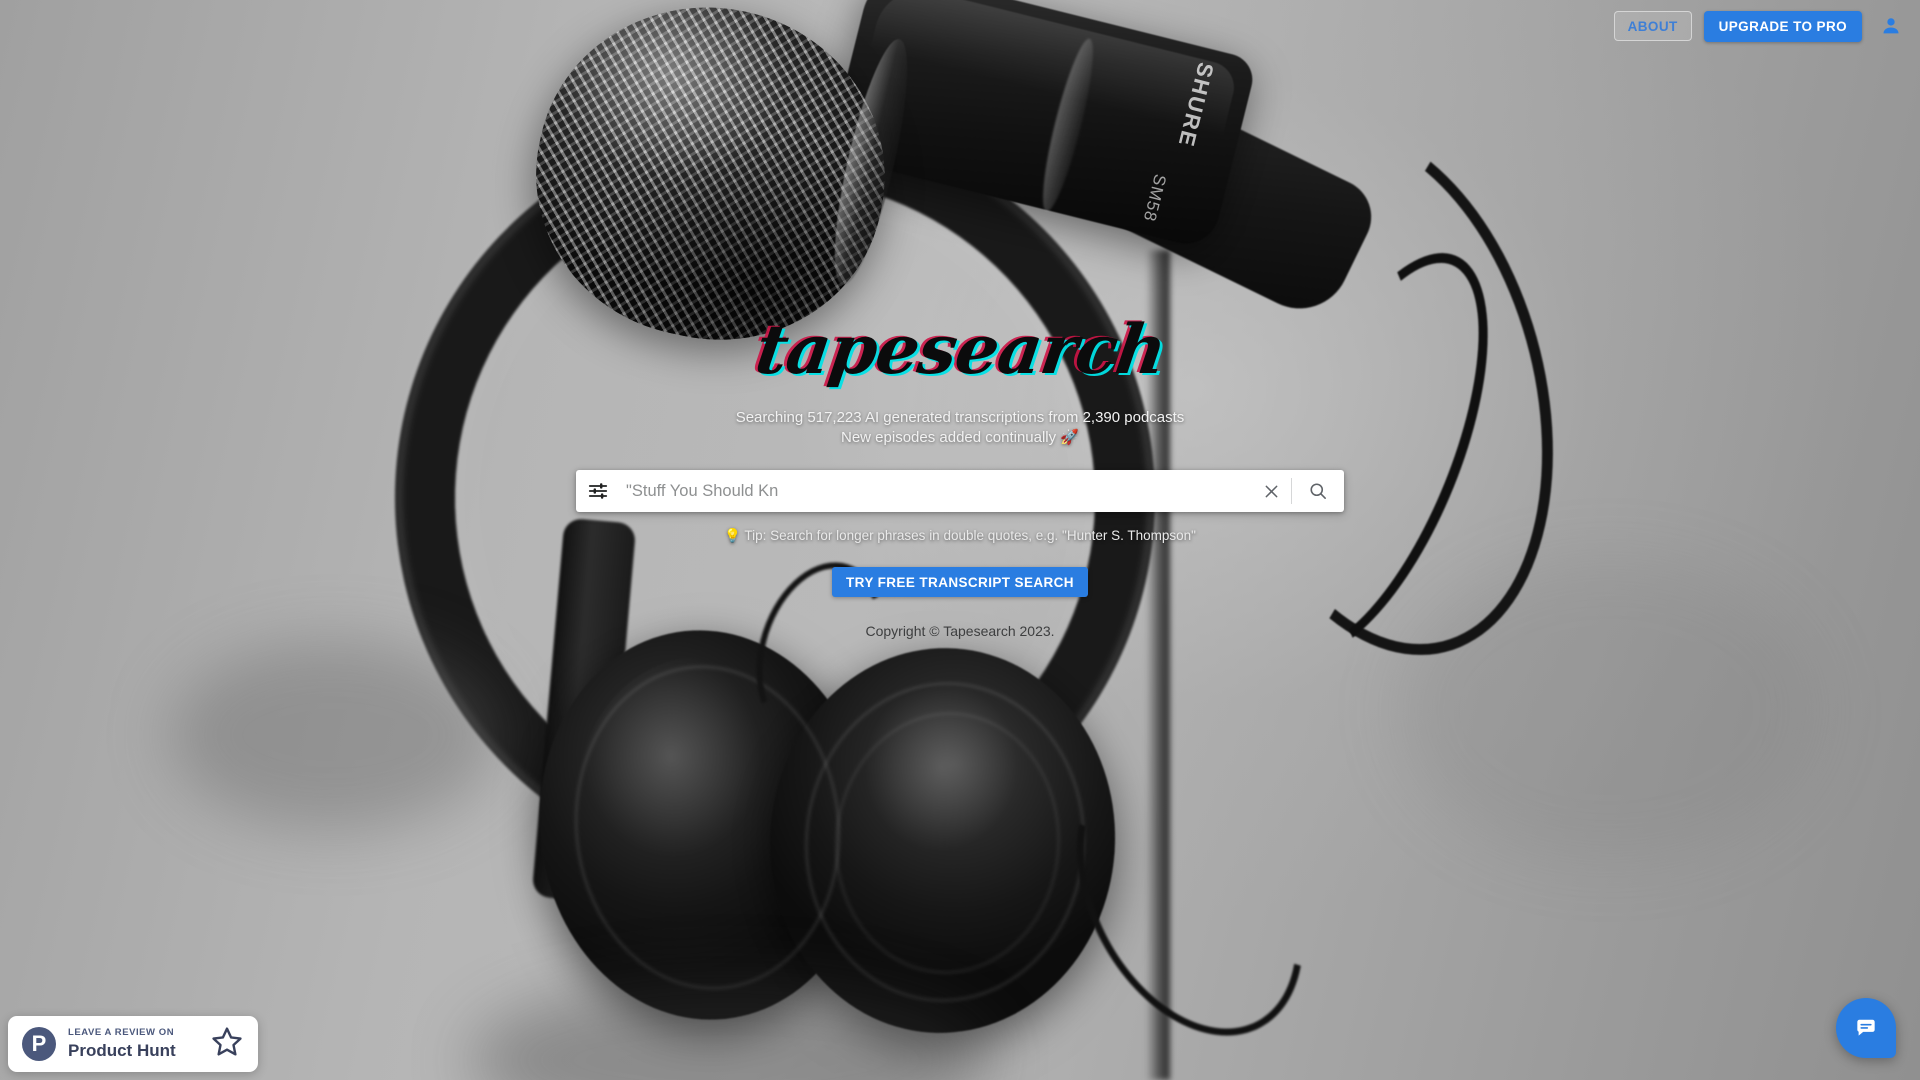 The height and width of the screenshot is (1080, 1920). I want to click on tapesearch-logo: tapesearch, so click(960, 350).